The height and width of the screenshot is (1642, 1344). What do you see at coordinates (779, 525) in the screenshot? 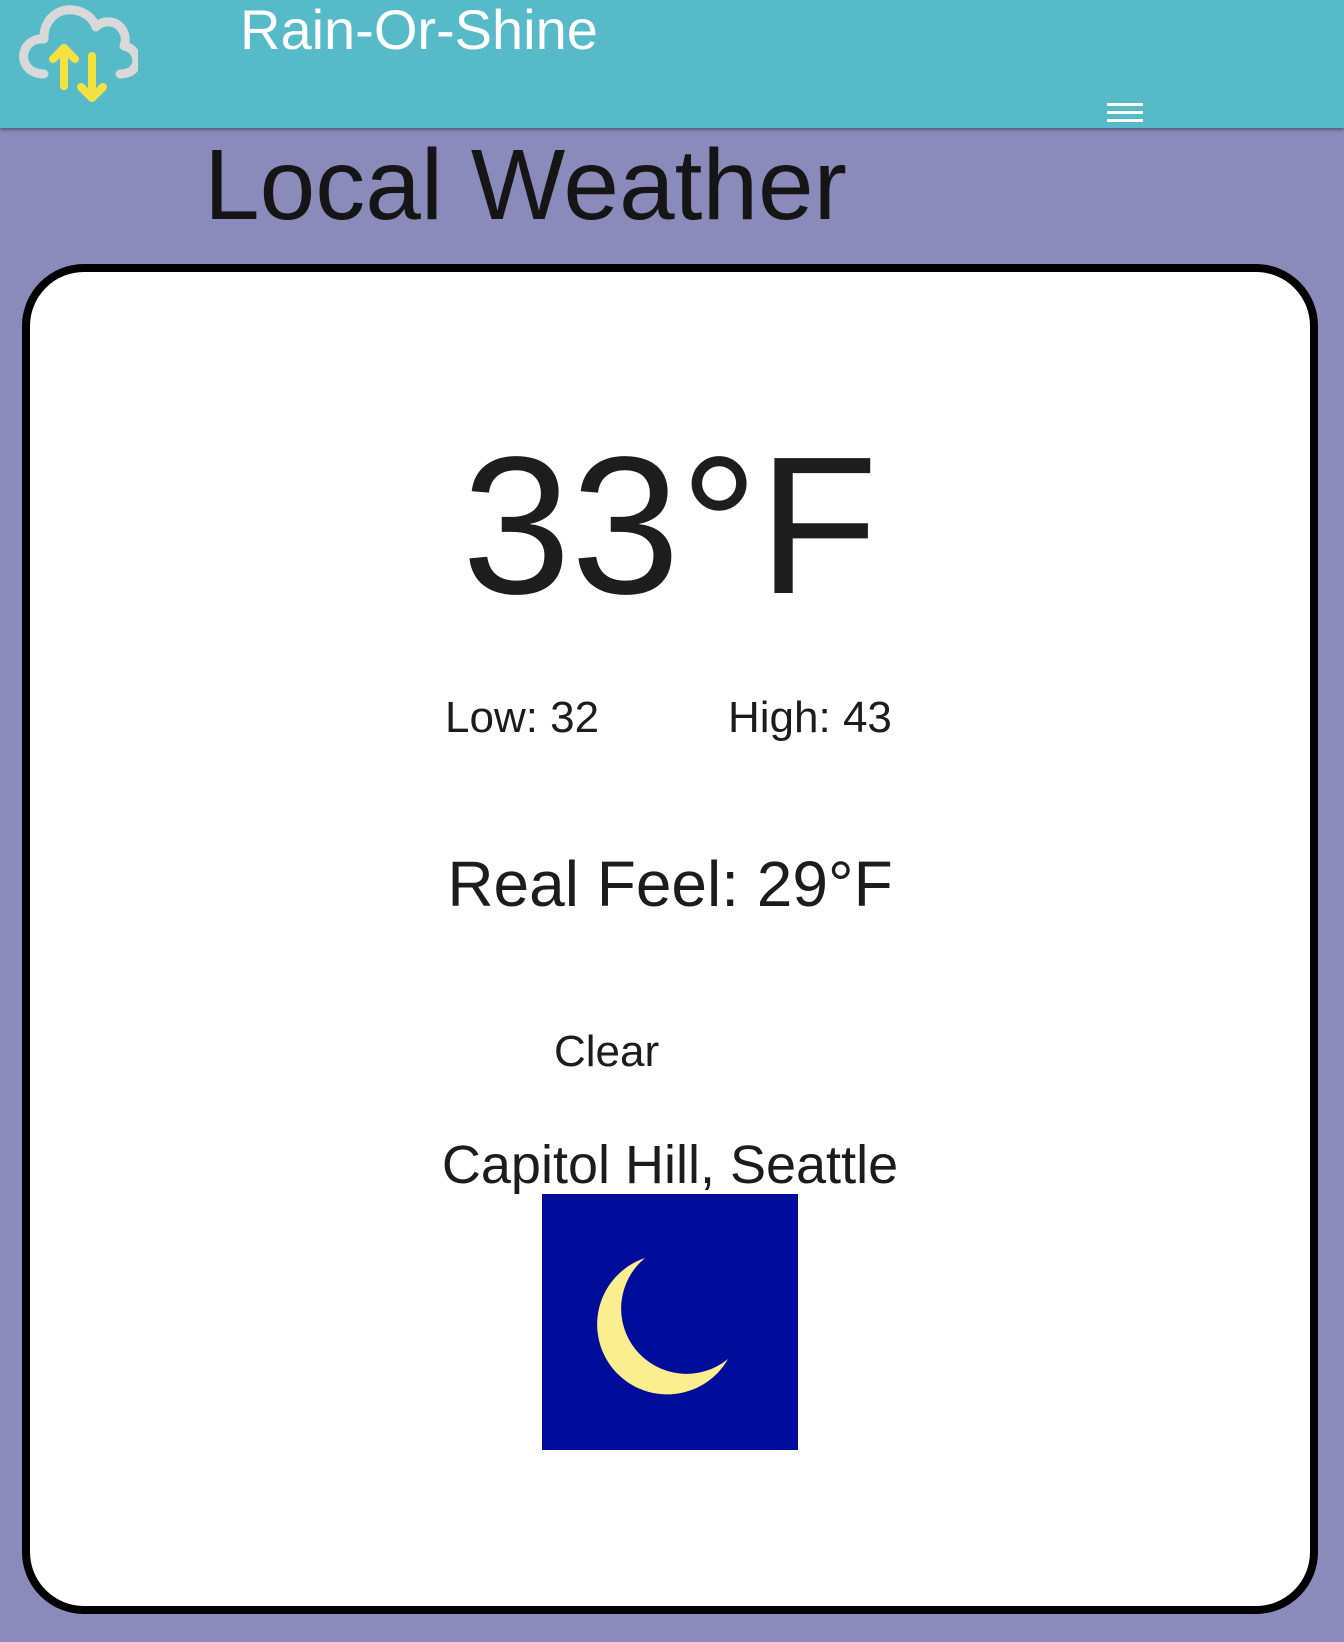
I see `temperature-unit: °F` at bounding box center [779, 525].